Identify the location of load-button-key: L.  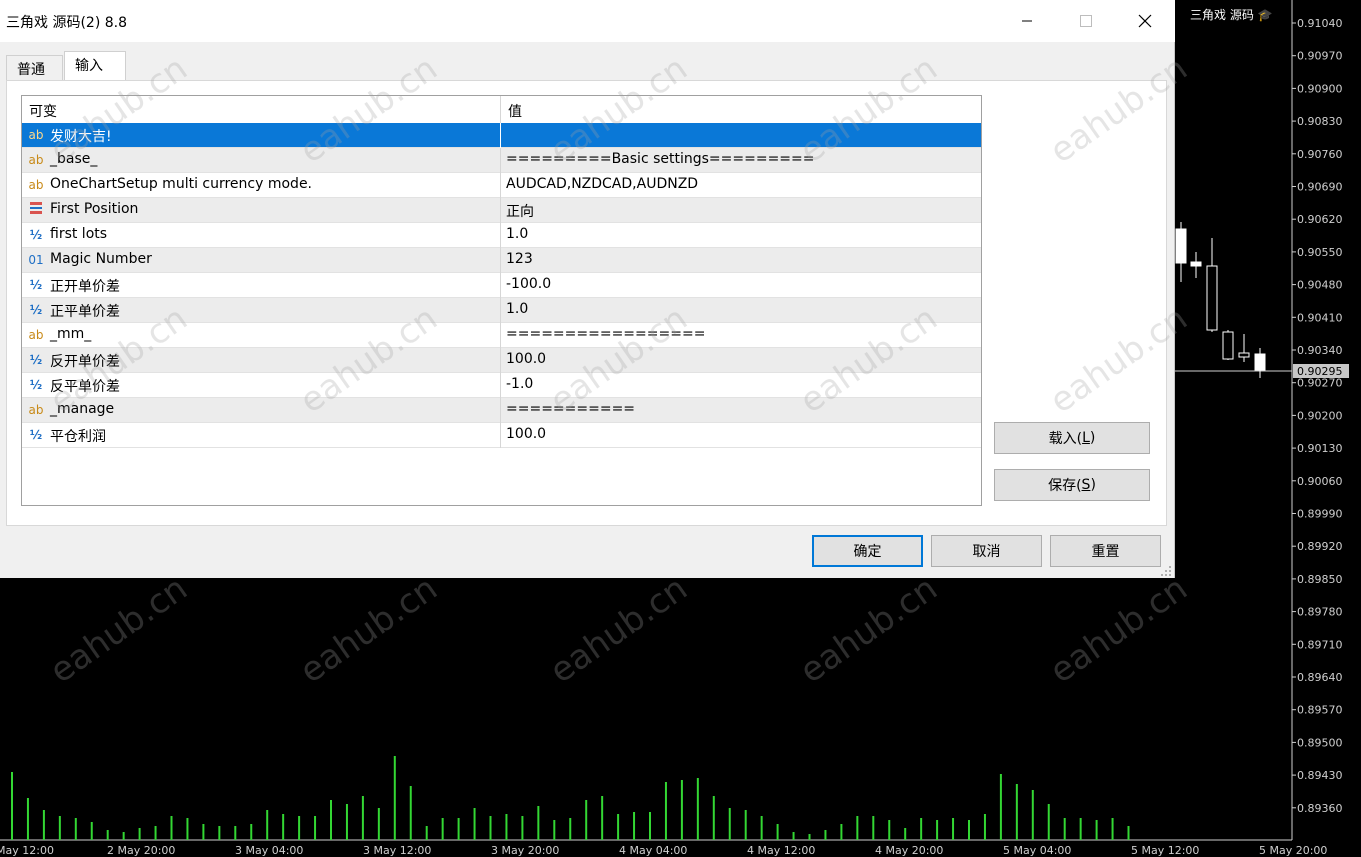
(1086, 438).